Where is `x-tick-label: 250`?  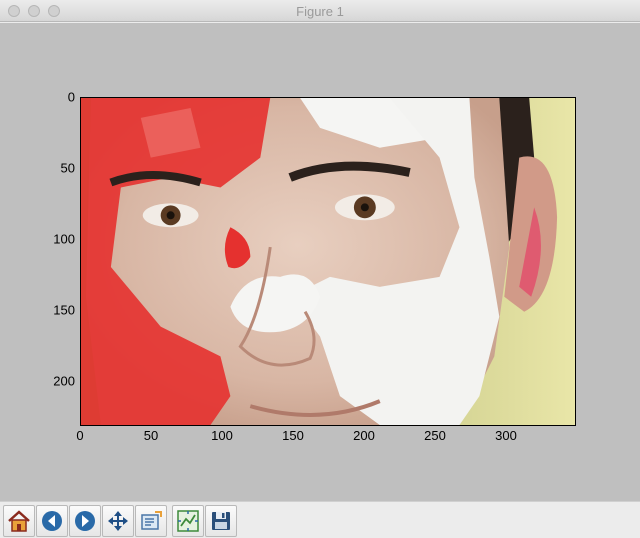
x-tick-label: 250 is located at coordinates (435, 435).